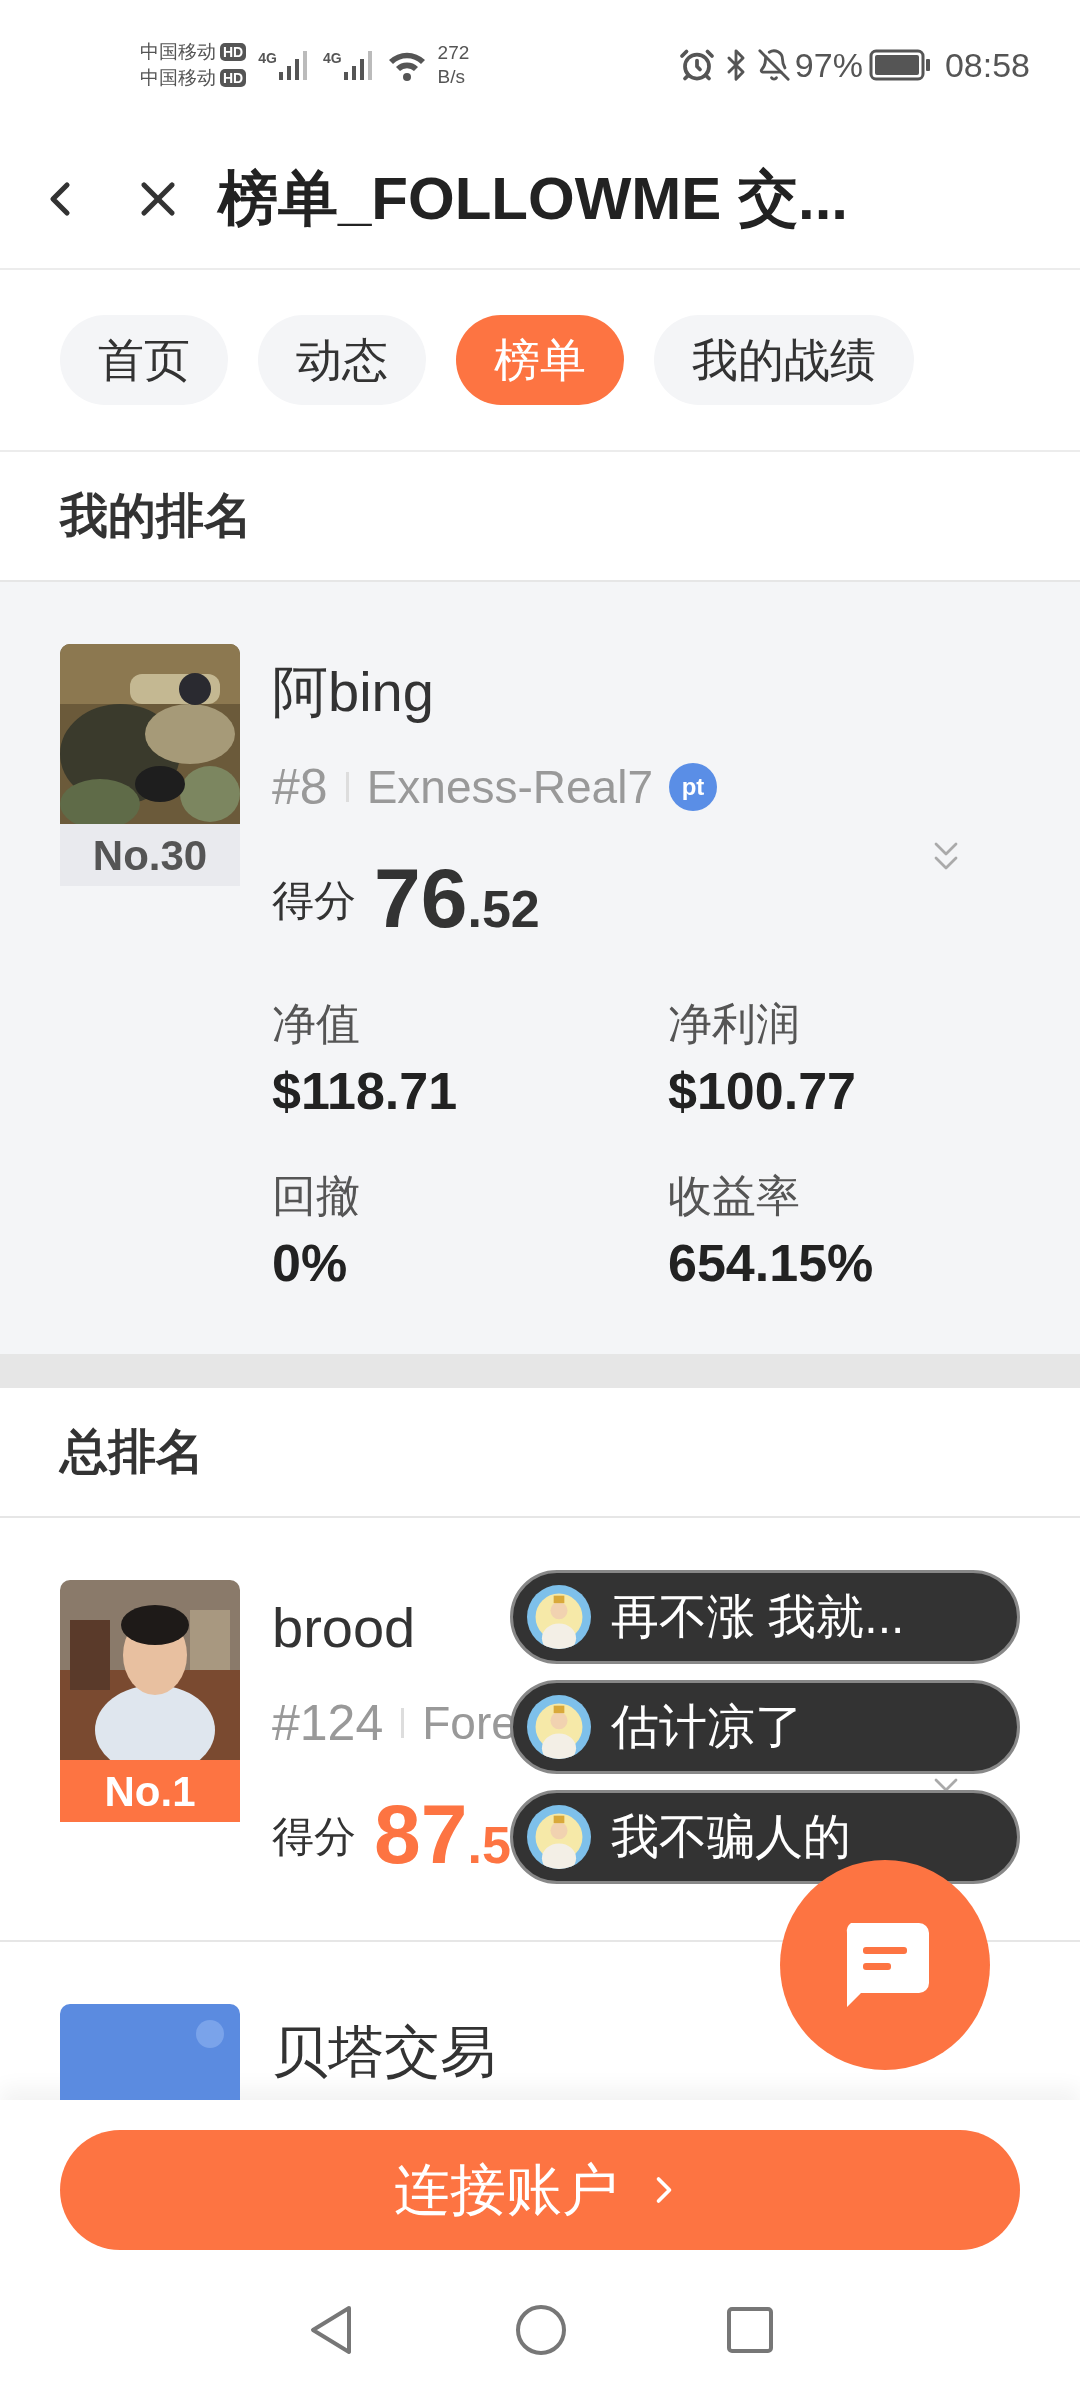 The width and height of the screenshot is (1080, 2400). What do you see at coordinates (310, 1263) in the screenshot?
I see `stat-value: 0%` at bounding box center [310, 1263].